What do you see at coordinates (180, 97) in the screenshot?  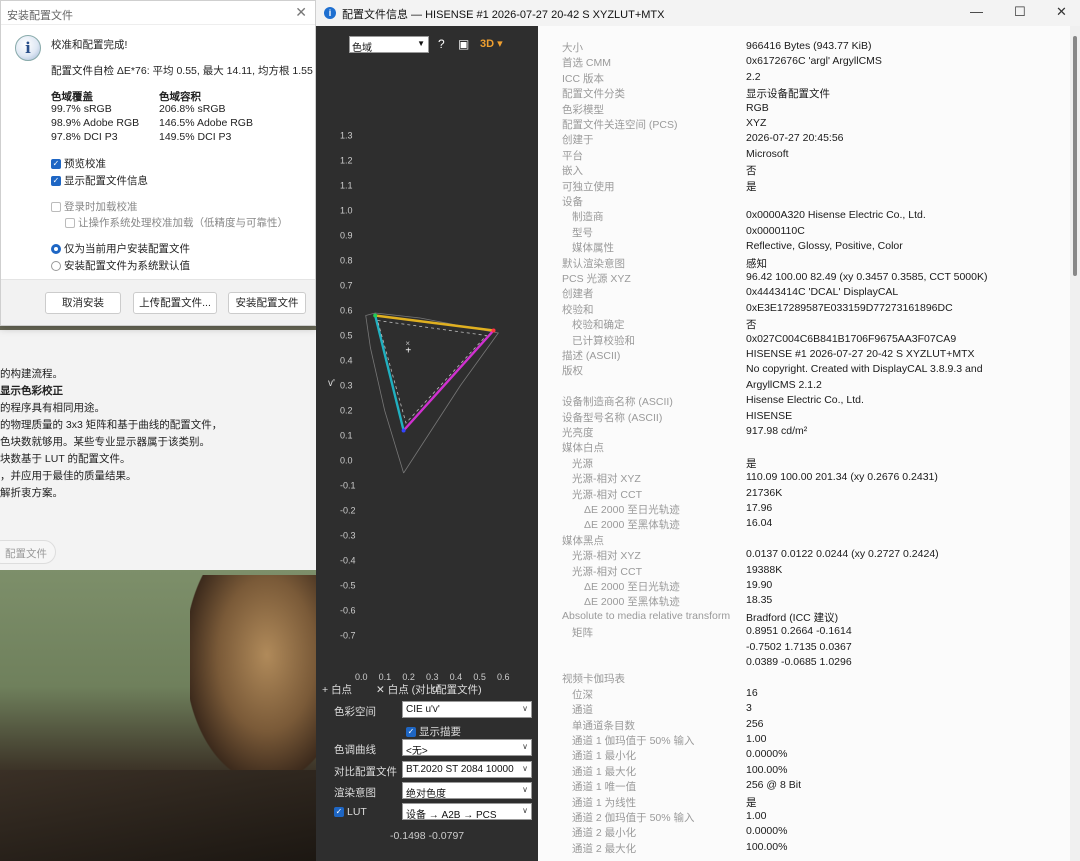 I see `volume-label: 色域容积` at bounding box center [180, 97].